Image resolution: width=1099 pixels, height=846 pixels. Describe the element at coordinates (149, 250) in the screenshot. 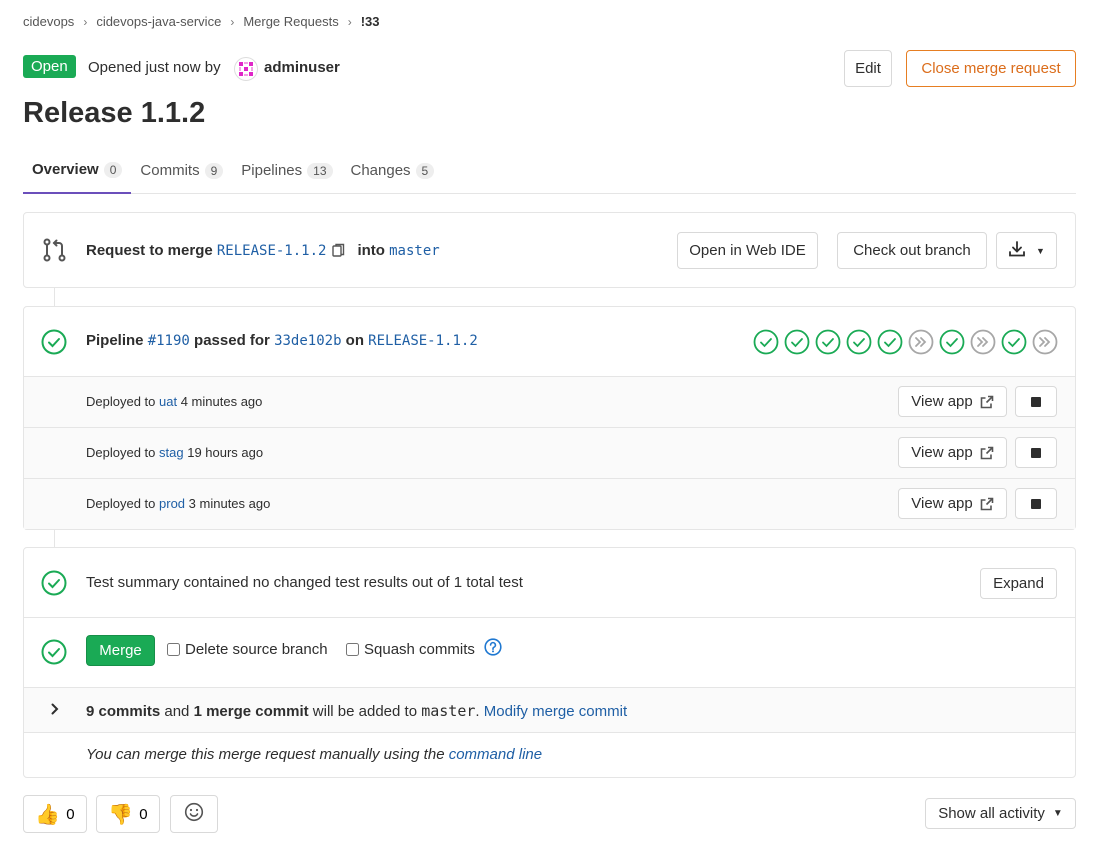

I see `request-prefix: Request to merge` at that location.